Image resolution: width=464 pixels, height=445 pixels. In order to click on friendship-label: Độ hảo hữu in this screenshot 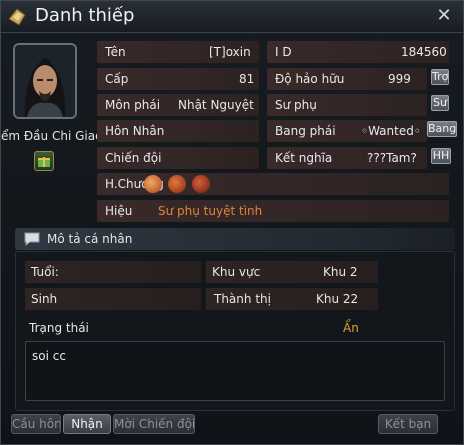, I will do `click(310, 79)`.